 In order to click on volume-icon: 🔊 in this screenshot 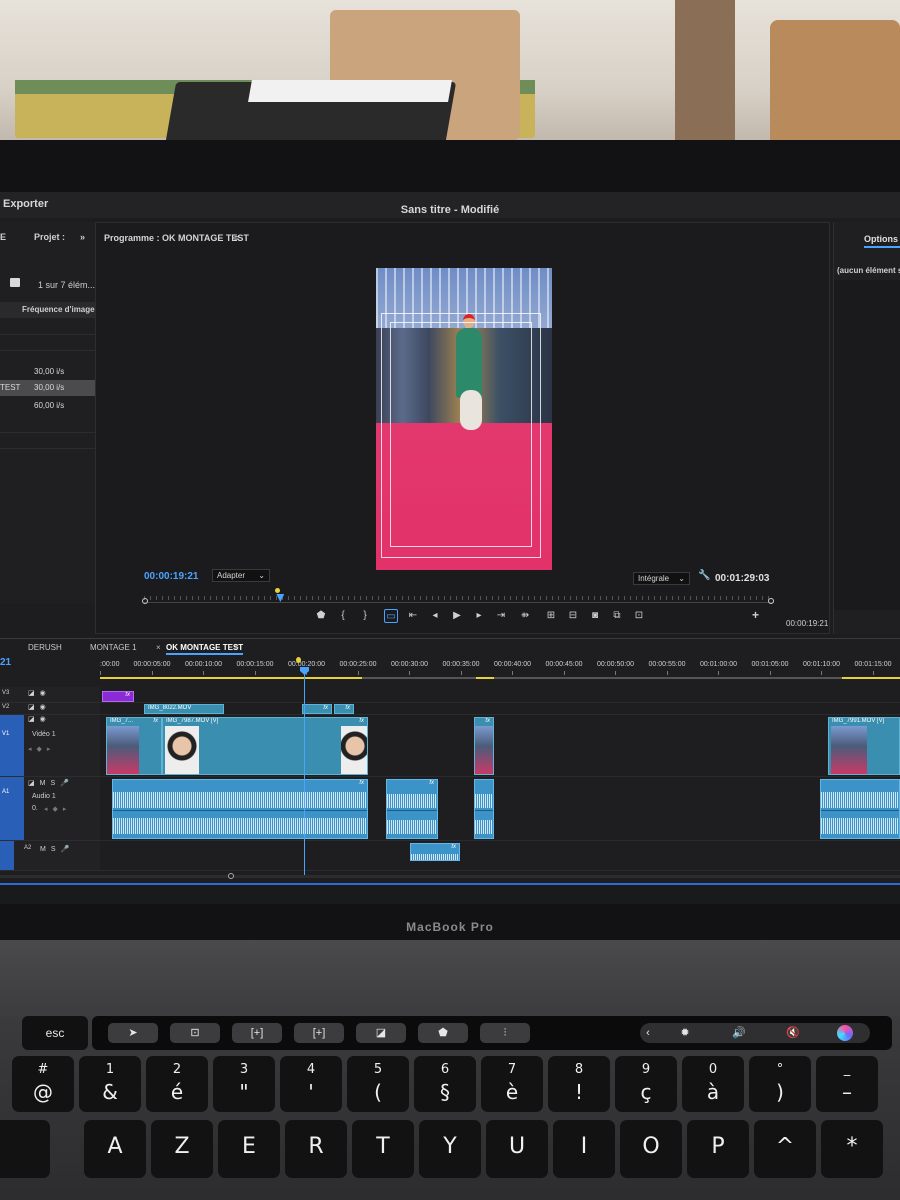, I will do `click(739, 1033)`.